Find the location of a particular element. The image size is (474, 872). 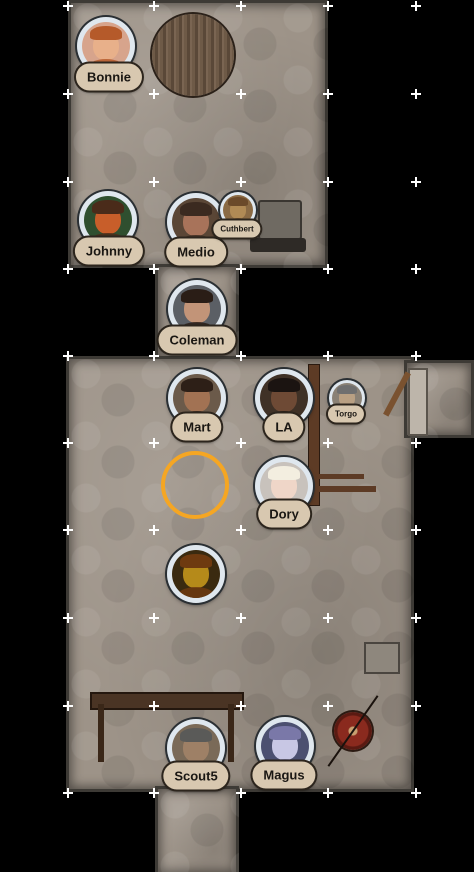

nameplate-johnny: Johnny is located at coordinates (109, 251).